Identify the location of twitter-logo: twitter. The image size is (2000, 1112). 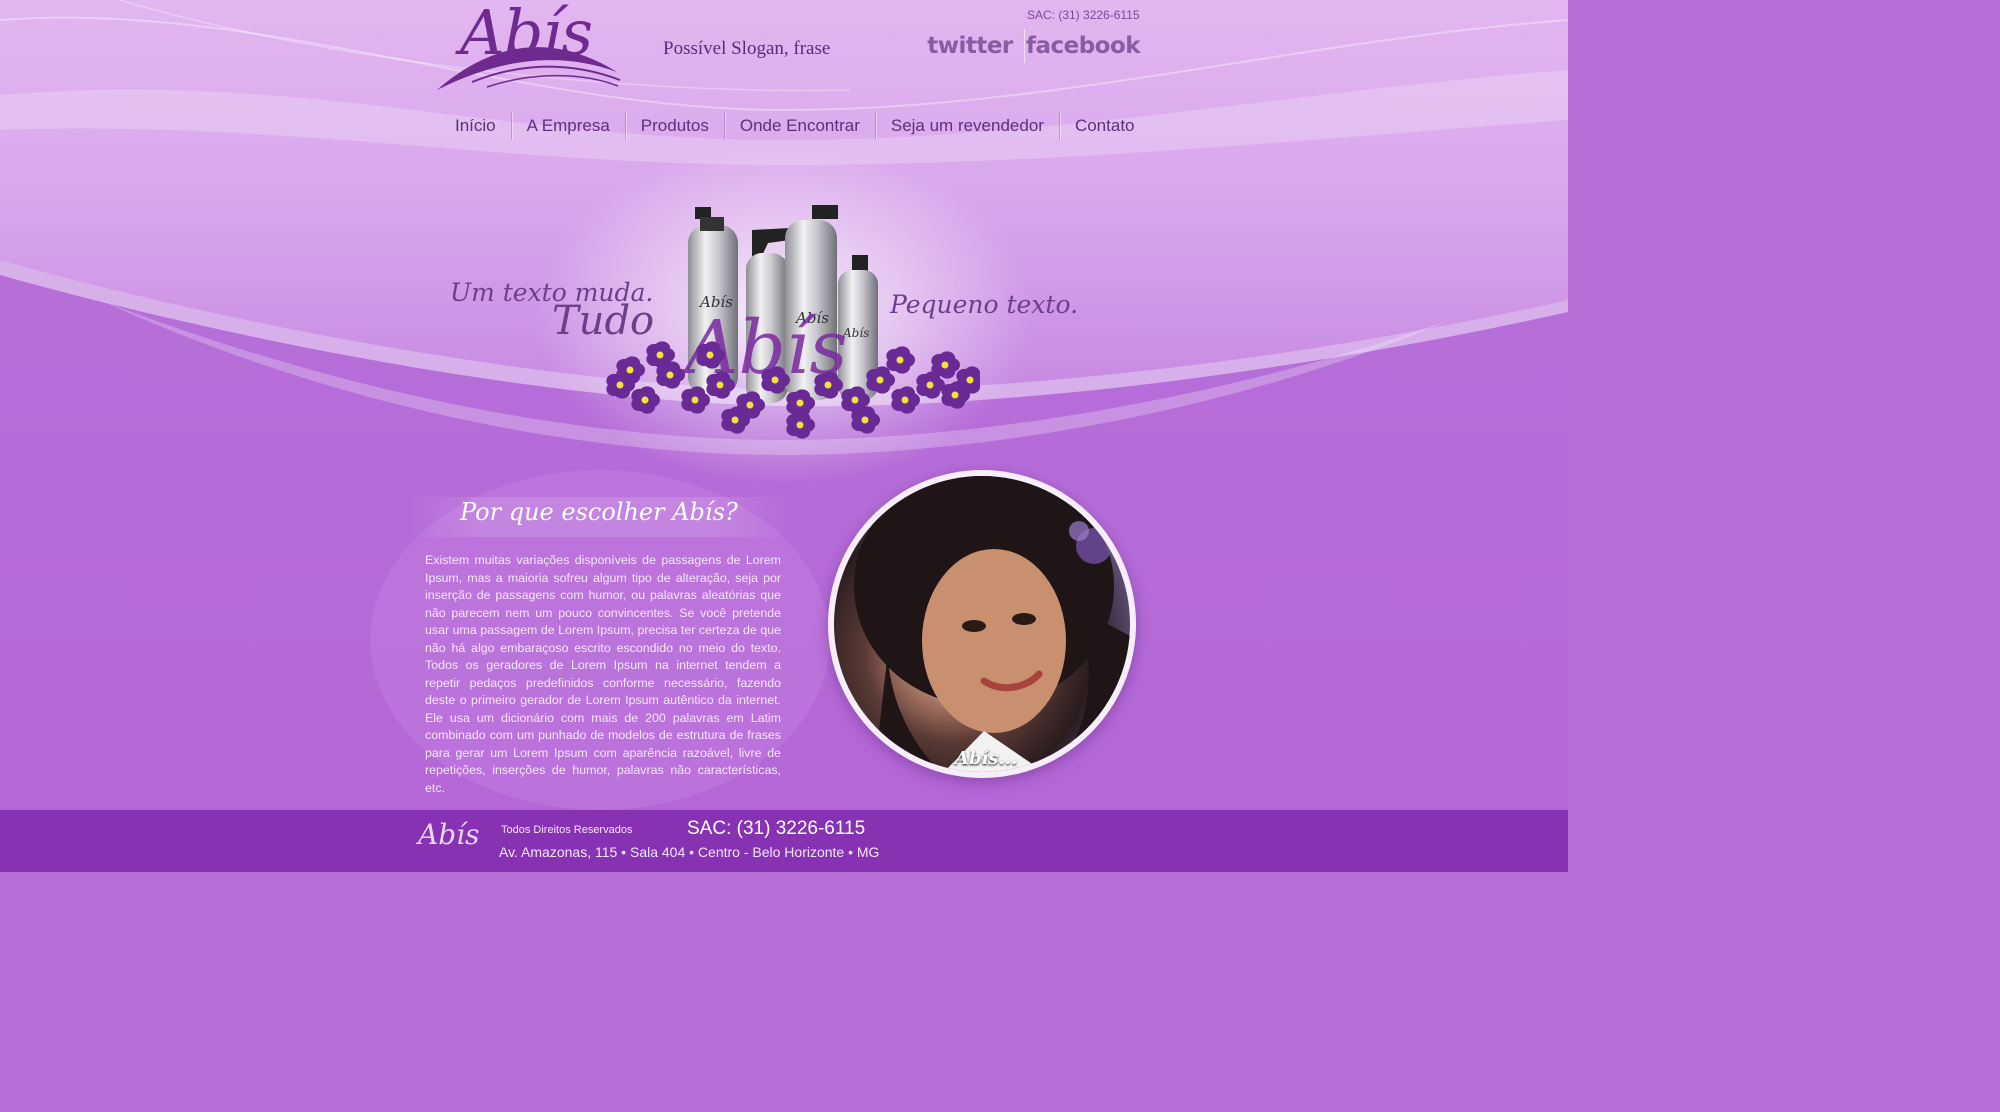
(970, 46).